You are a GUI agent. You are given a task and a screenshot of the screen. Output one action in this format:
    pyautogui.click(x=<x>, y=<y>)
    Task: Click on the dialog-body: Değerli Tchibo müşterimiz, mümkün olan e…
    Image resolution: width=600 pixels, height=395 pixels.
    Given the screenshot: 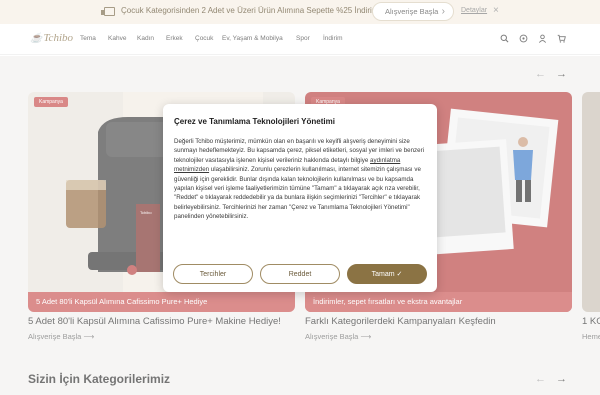 What is the action you would take?
    pyautogui.click(x=301, y=179)
    